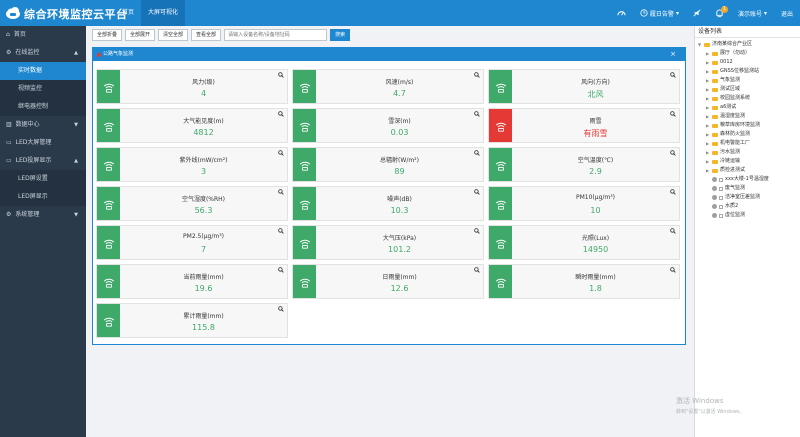  Describe the element at coordinates (163, 13) in the screenshot. I see `nav-big-screen: 大屏可视化` at that location.